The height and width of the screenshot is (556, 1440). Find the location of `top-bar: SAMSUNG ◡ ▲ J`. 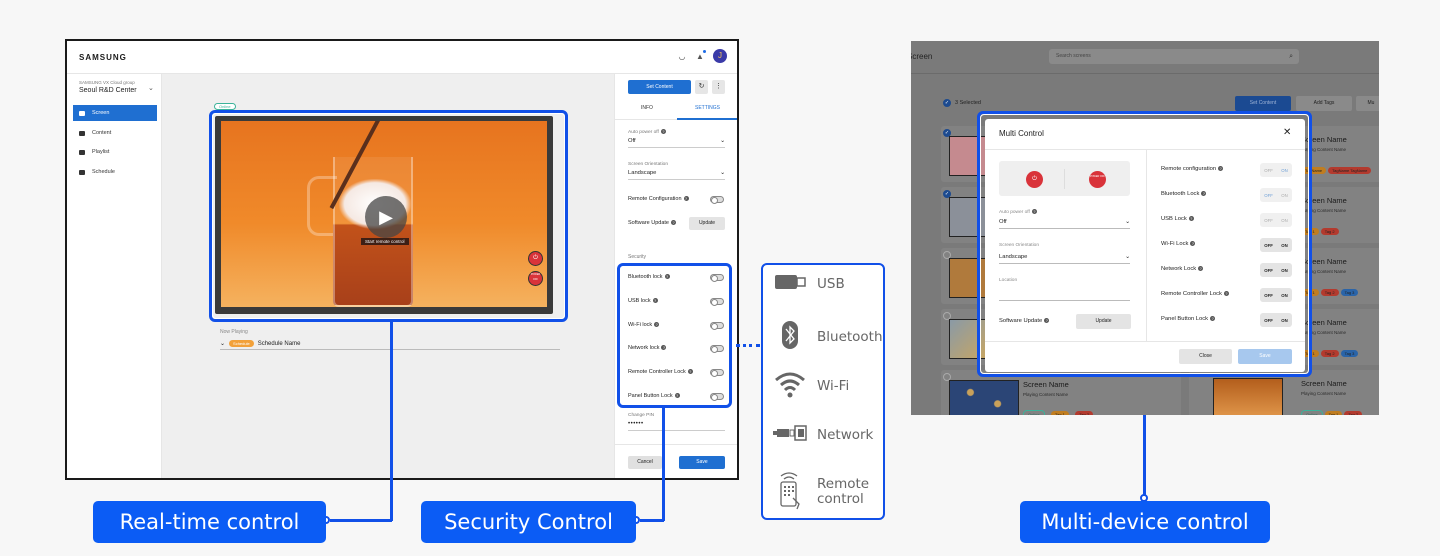

top-bar: SAMSUNG ◡ ▲ J is located at coordinates (402, 57).